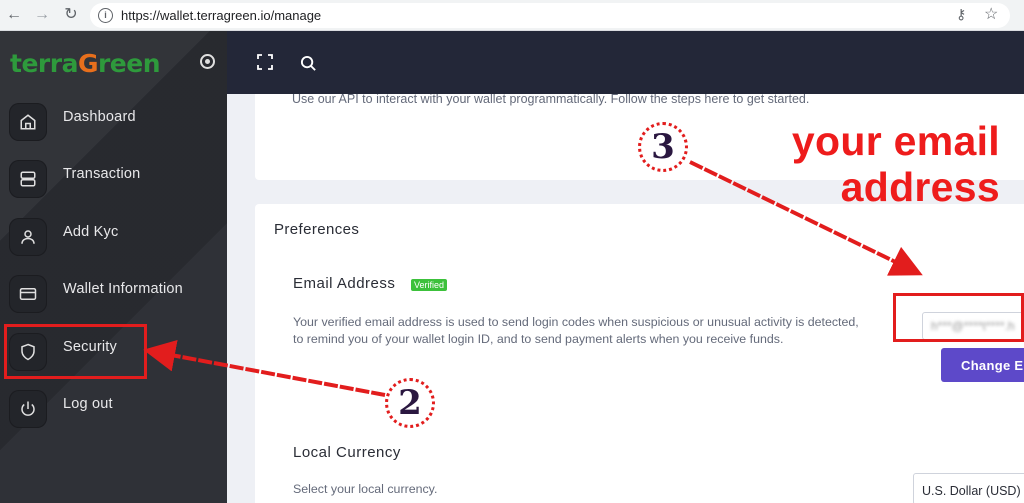 The height and width of the screenshot is (503, 1024). Describe the element at coordinates (365, 489) in the screenshot. I see `local-currency-description: Select your local currency.` at that location.